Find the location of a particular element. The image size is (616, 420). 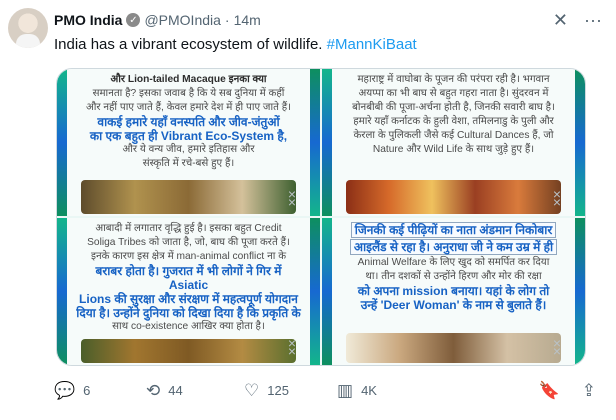

hashtag-link: #MannKiBaat is located at coordinates (372, 44).